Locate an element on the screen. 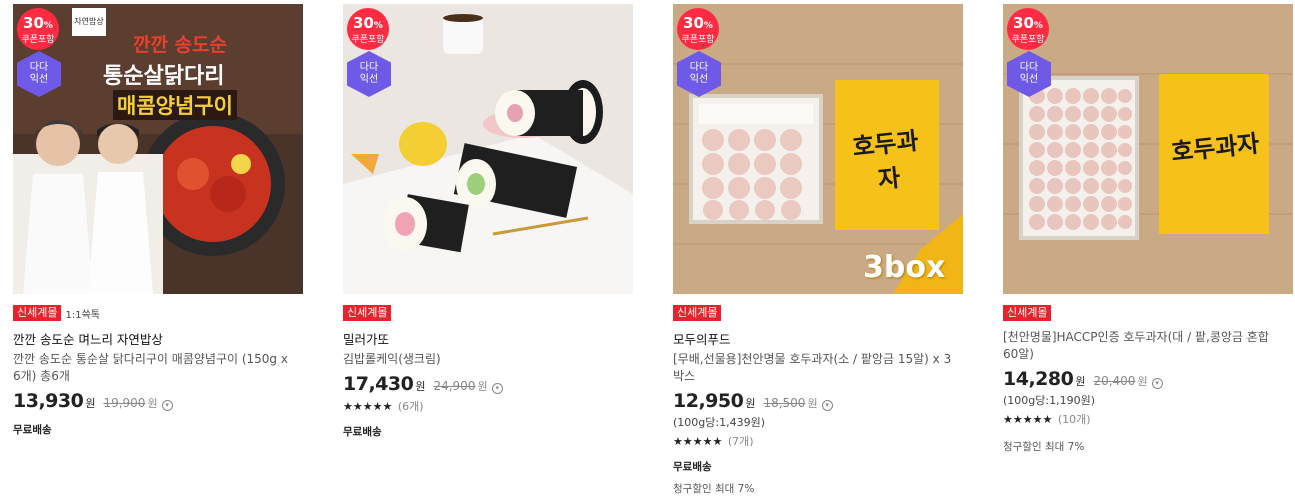 Image resolution: width=1295 pixels, height=502 pixels. sale-price: 13,930 is located at coordinates (48, 401).